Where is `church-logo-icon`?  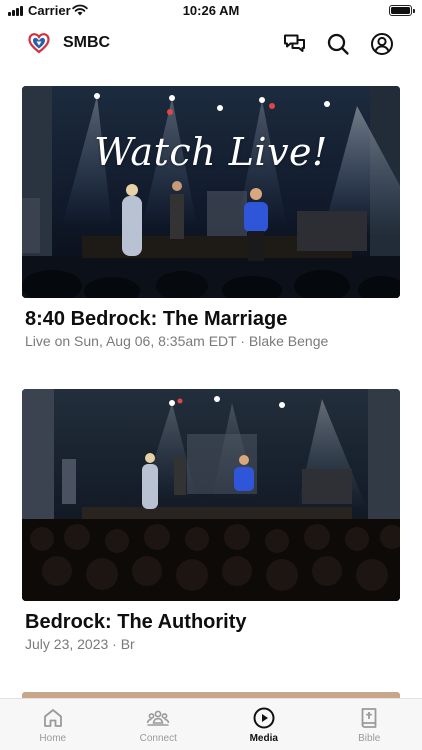 church-logo-icon is located at coordinates (39, 43).